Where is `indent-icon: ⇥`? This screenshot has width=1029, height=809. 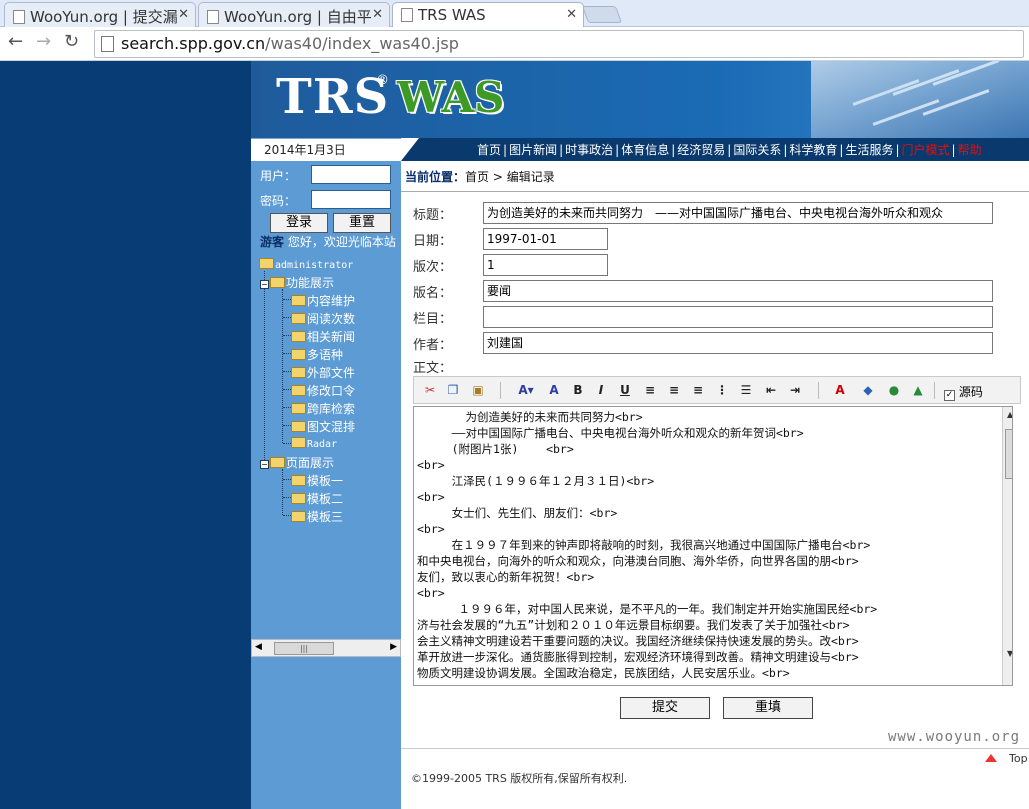 indent-icon: ⇥ is located at coordinates (795, 390).